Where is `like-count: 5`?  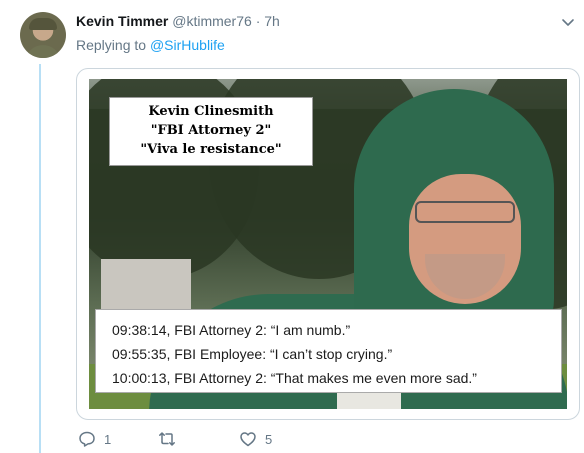 like-count: 5 is located at coordinates (269, 439).